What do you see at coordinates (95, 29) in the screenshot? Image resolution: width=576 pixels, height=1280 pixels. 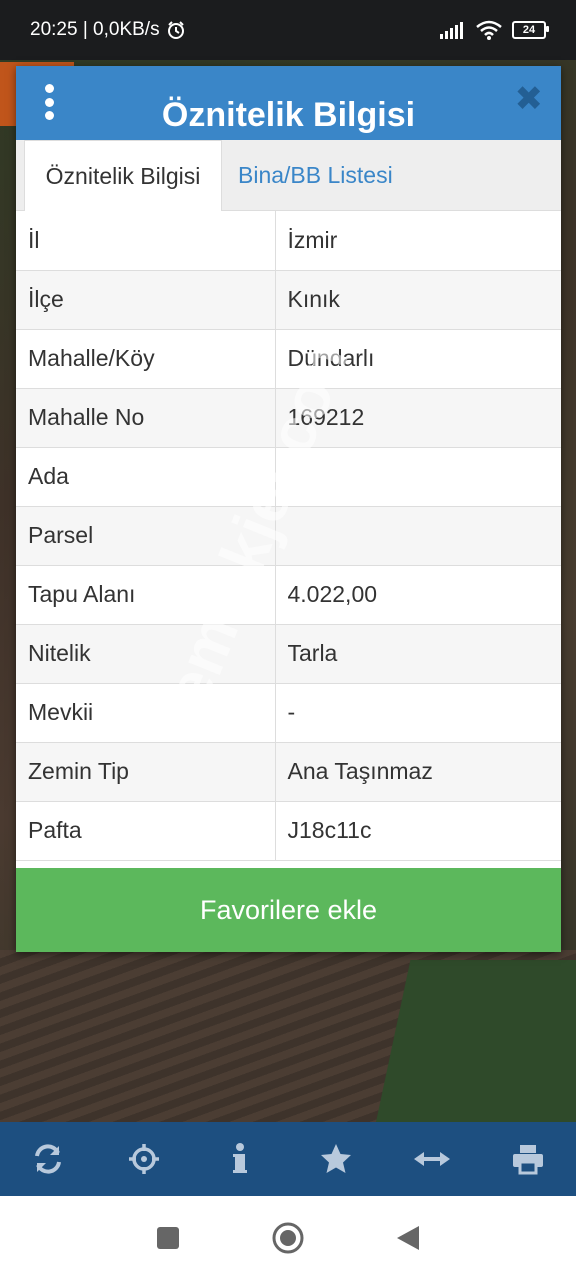 I see `status-time: 20:25 | 0,0KB/s` at bounding box center [95, 29].